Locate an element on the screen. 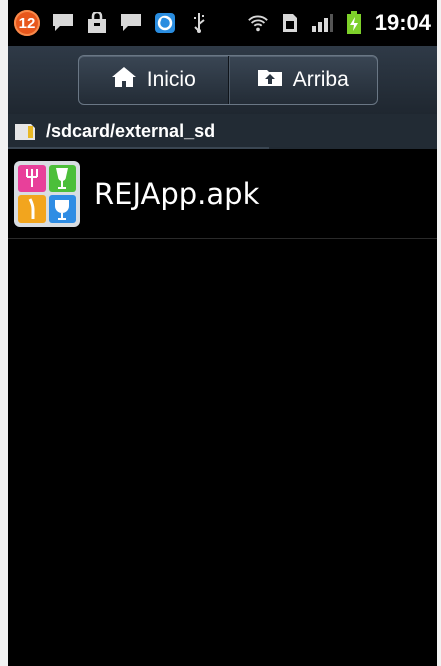 The height and width of the screenshot is (666, 441). up-button-label: Arriba is located at coordinates (320, 79).